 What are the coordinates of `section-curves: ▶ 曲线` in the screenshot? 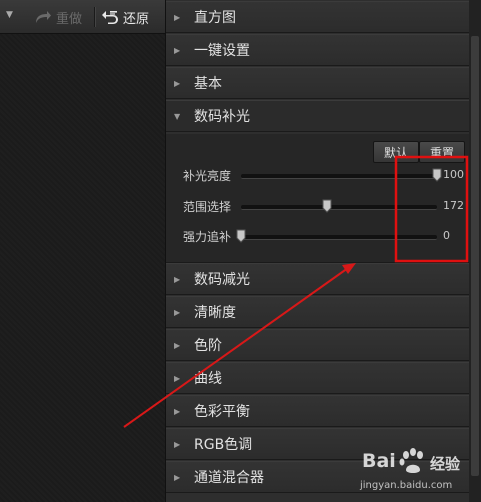 It's located at (318, 378).